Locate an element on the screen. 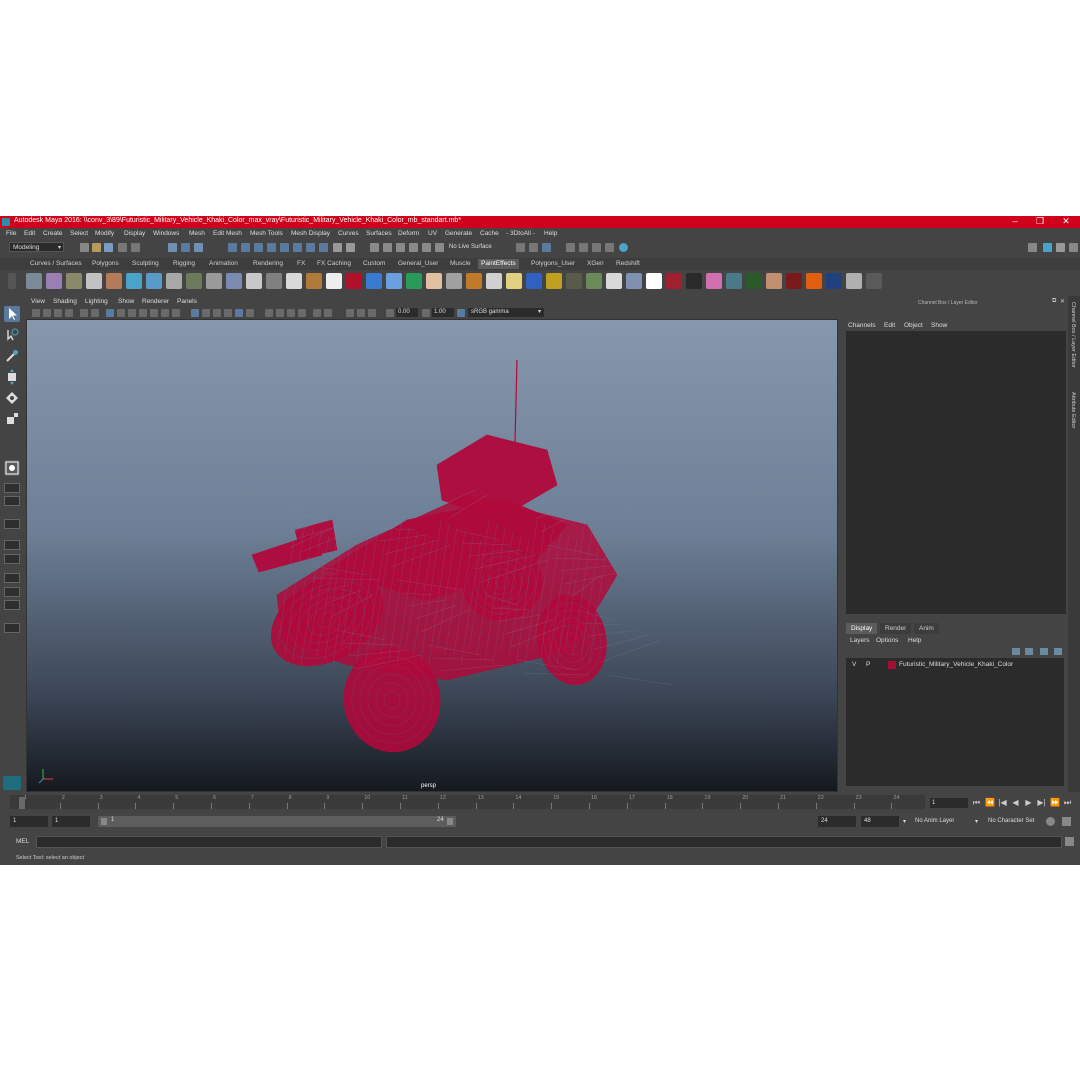 The image size is (1080, 1080). paint-select-tool-icon is located at coordinates (12, 356).